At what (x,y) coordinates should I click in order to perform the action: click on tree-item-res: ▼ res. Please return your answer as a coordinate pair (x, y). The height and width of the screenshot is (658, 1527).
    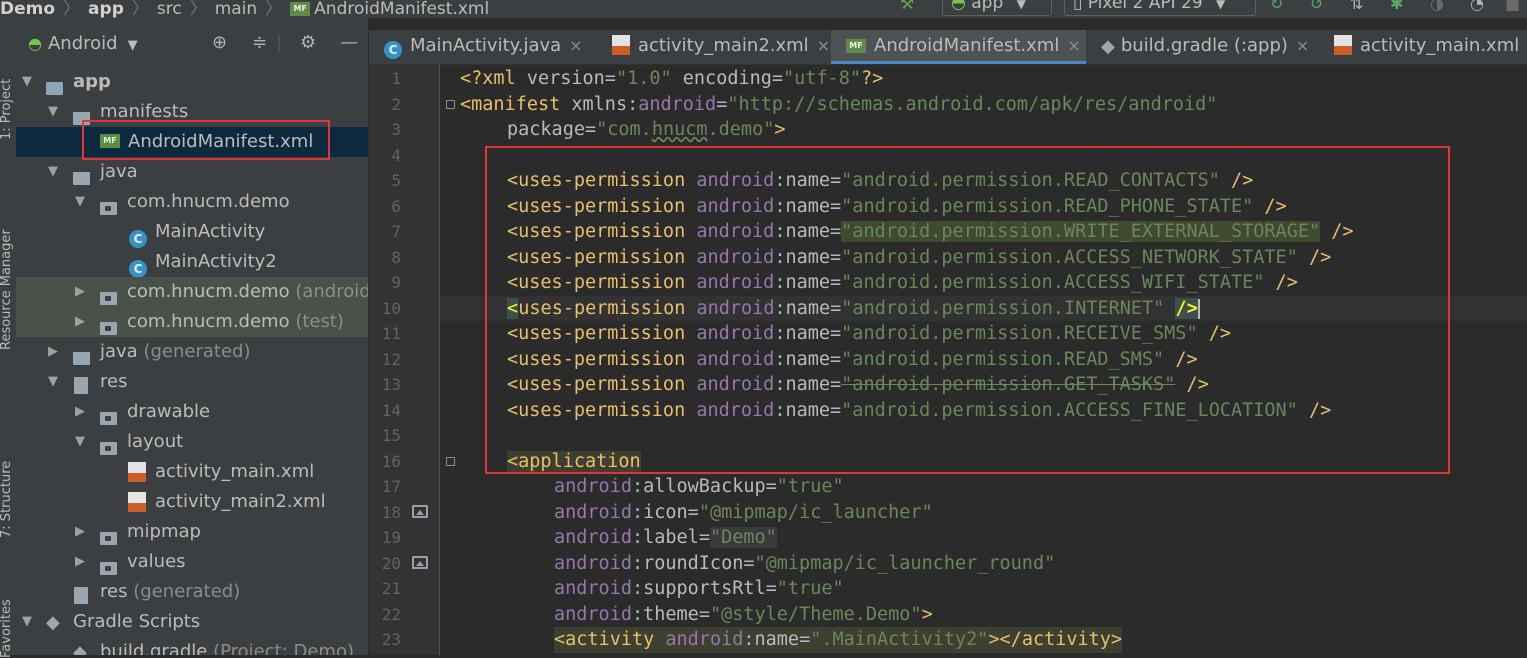
    Looking at the image, I should click on (192, 382).